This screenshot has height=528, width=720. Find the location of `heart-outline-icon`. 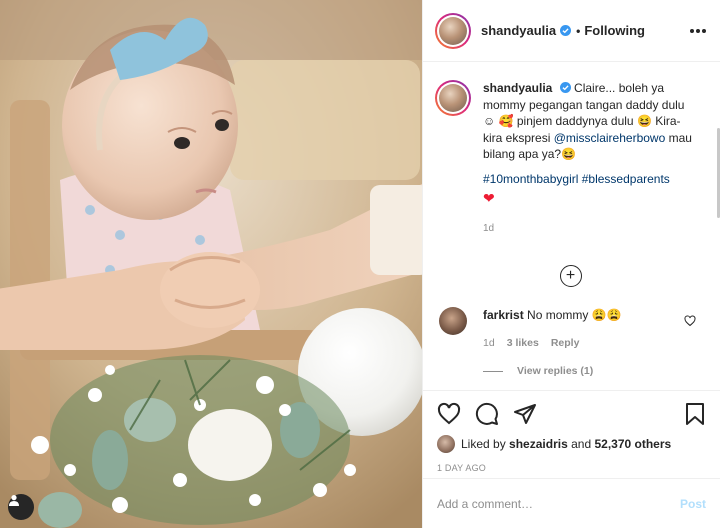

heart-outline-icon is located at coordinates (449, 414).